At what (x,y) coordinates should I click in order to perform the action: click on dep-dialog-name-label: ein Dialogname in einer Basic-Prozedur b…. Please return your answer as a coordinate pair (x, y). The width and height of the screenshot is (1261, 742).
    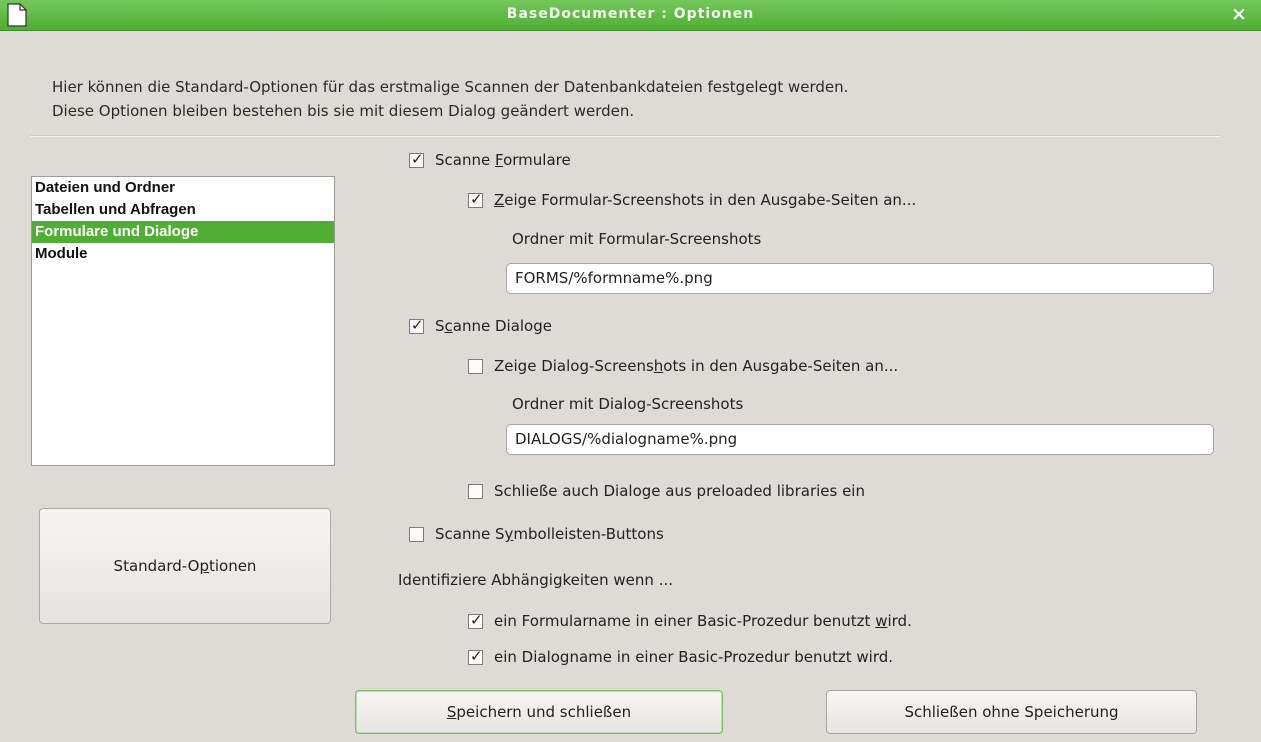
    Looking at the image, I should click on (694, 657).